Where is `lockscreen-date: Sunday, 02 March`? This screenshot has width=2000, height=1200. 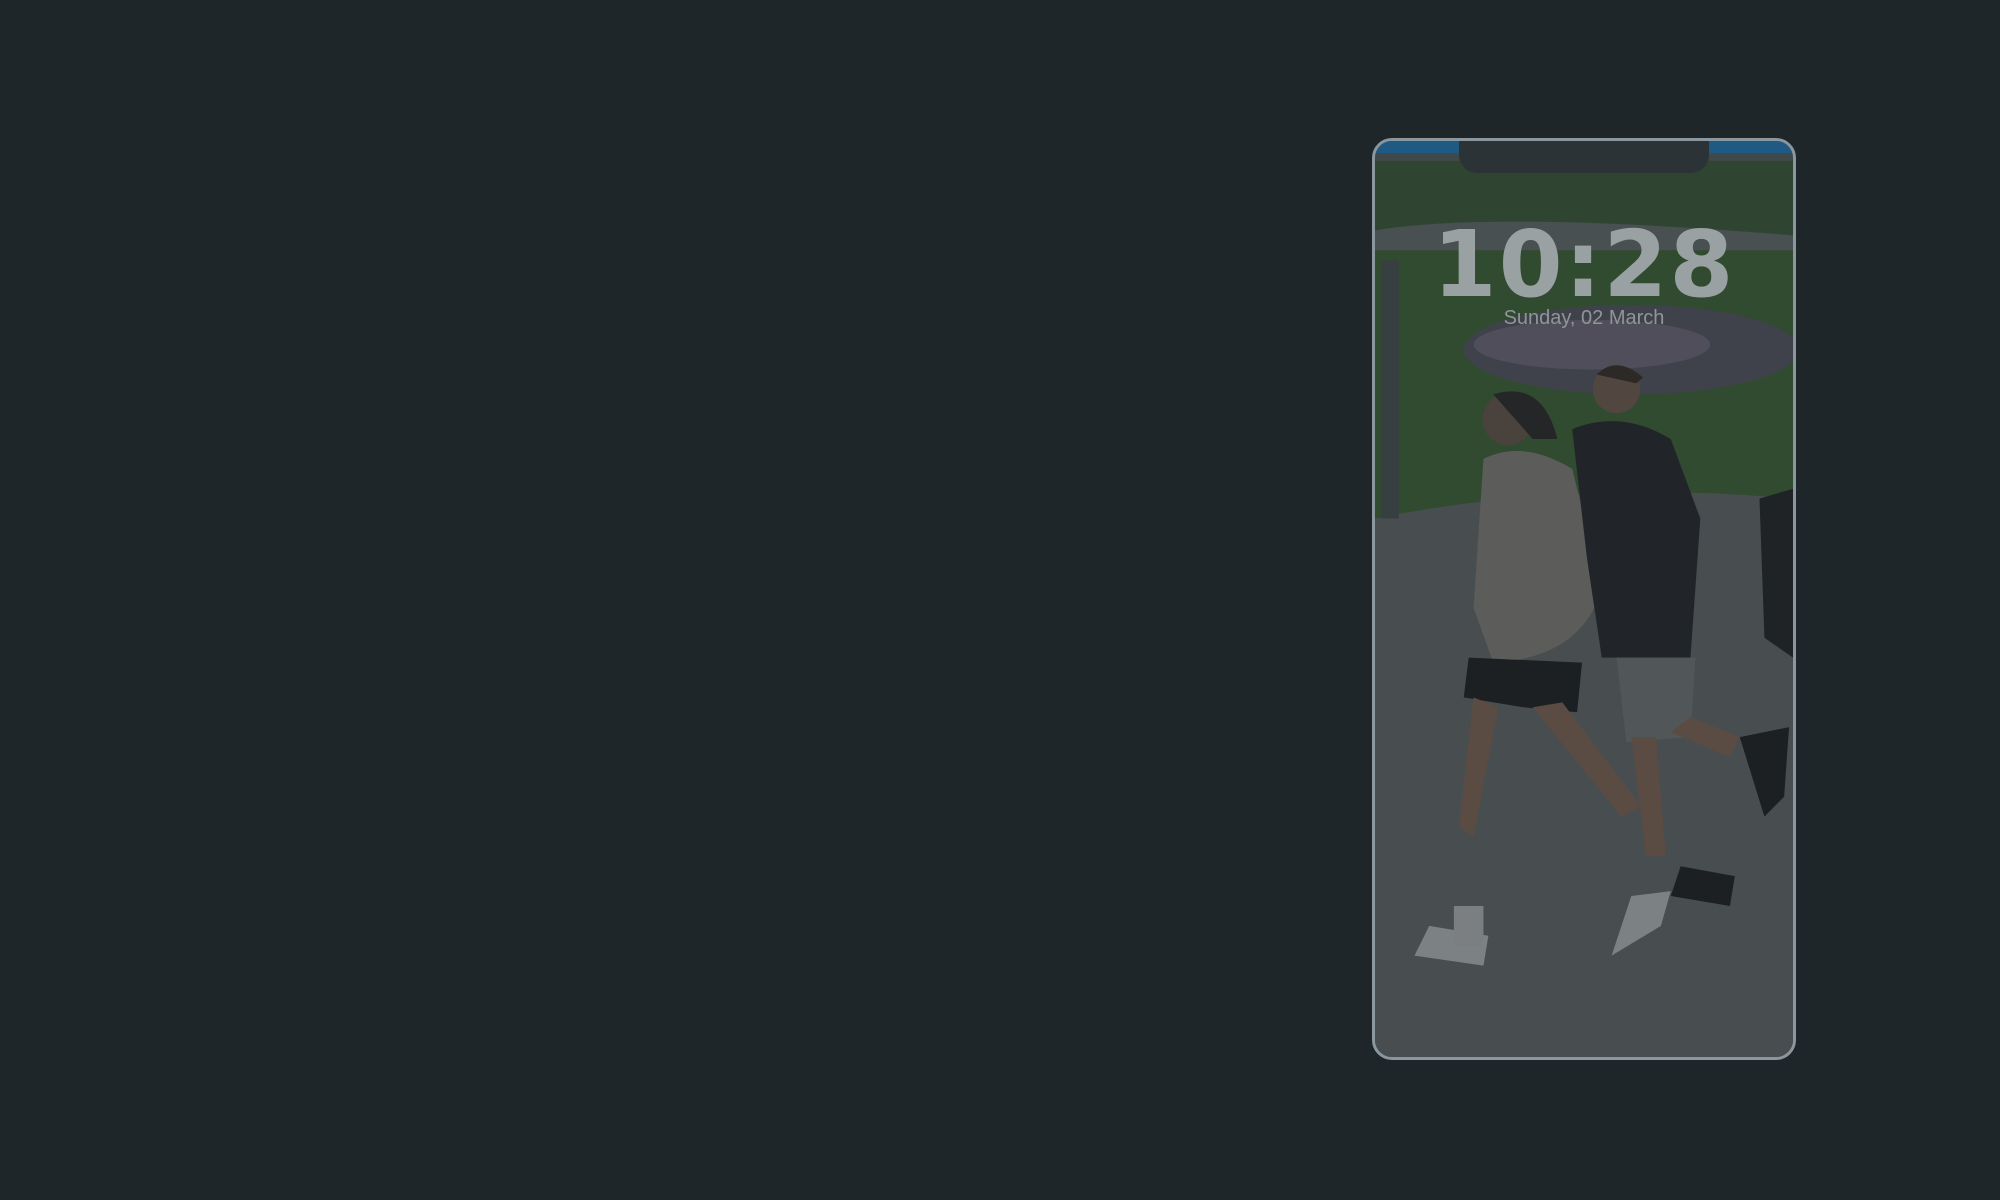
lockscreen-date: Sunday, 02 March is located at coordinates (1584, 318).